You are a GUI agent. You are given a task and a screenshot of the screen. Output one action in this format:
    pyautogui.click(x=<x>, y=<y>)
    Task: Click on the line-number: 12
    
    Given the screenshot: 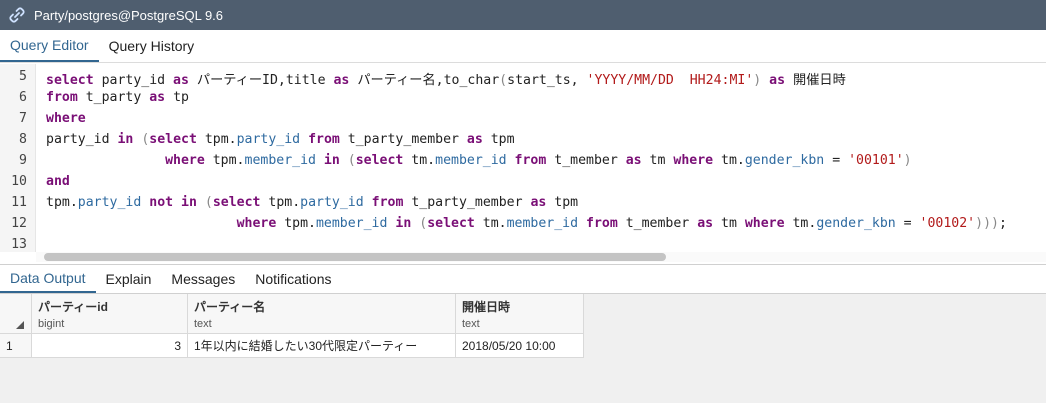 What is the action you would take?
    pyautogui.click(x=19, y=223)
    